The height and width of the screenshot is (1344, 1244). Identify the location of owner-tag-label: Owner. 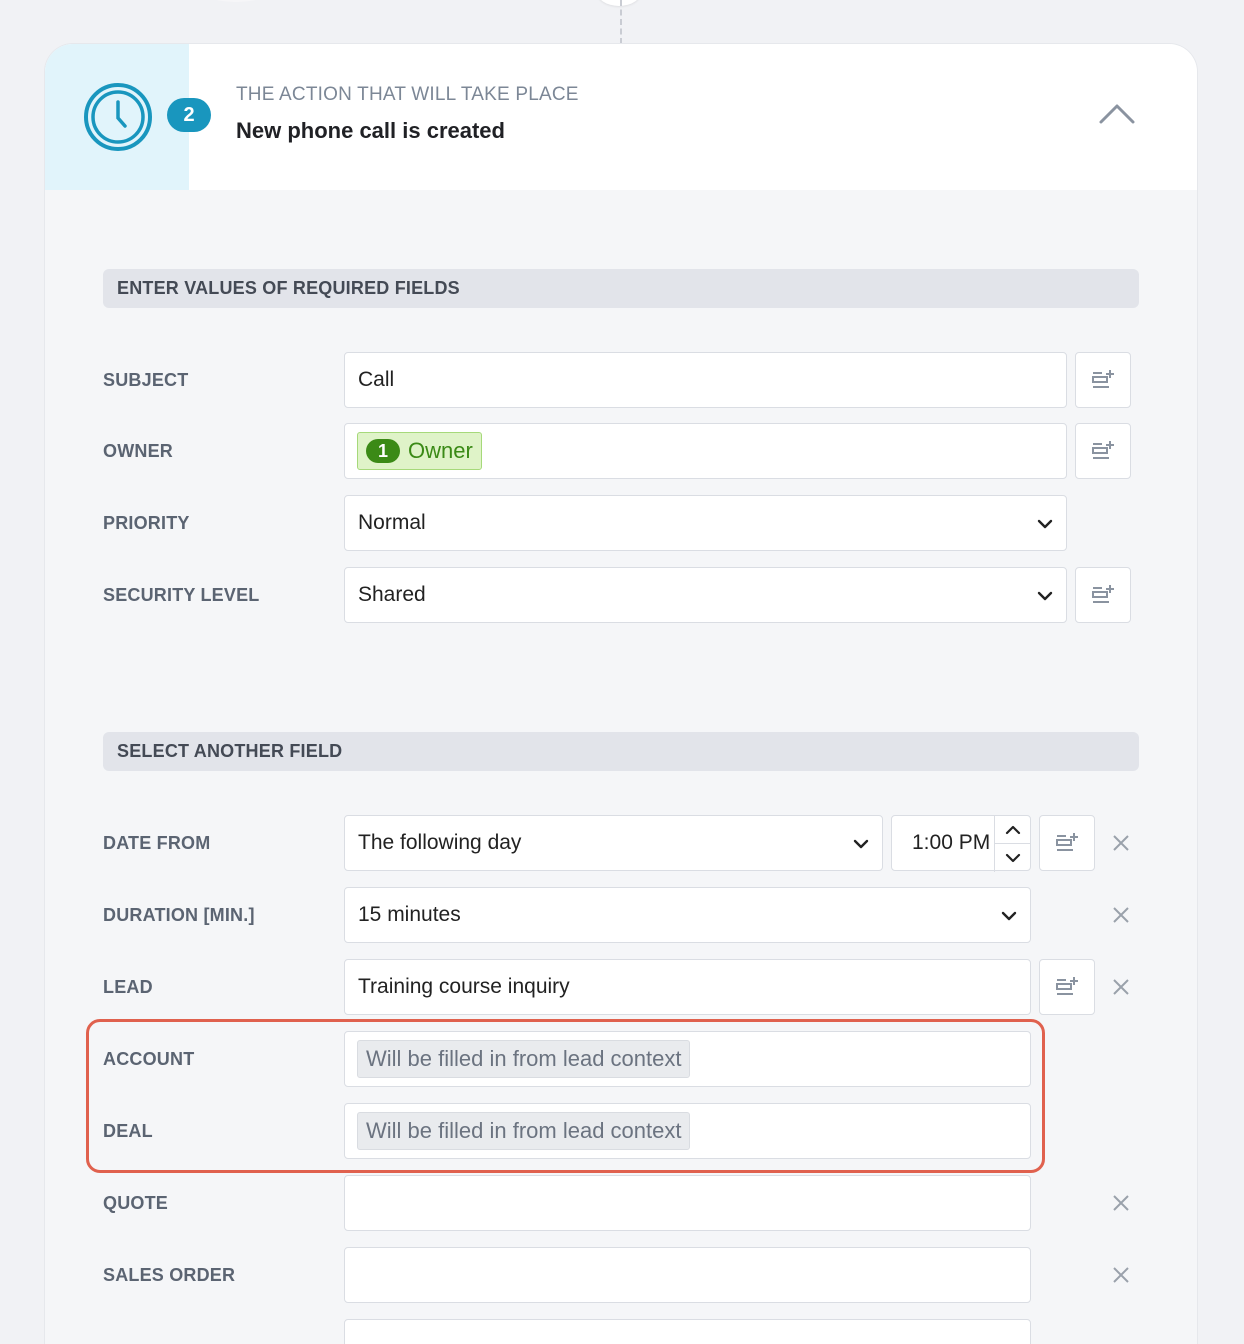
(440, 450).